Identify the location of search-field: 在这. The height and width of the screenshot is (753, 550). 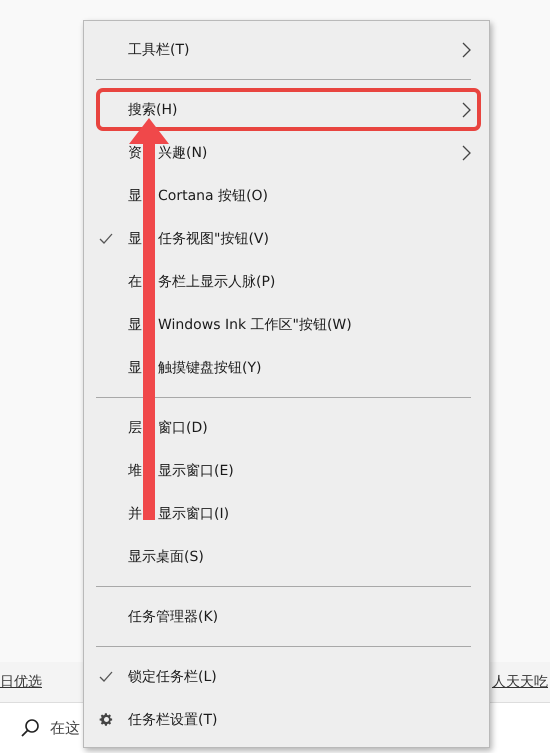
(65, 728).